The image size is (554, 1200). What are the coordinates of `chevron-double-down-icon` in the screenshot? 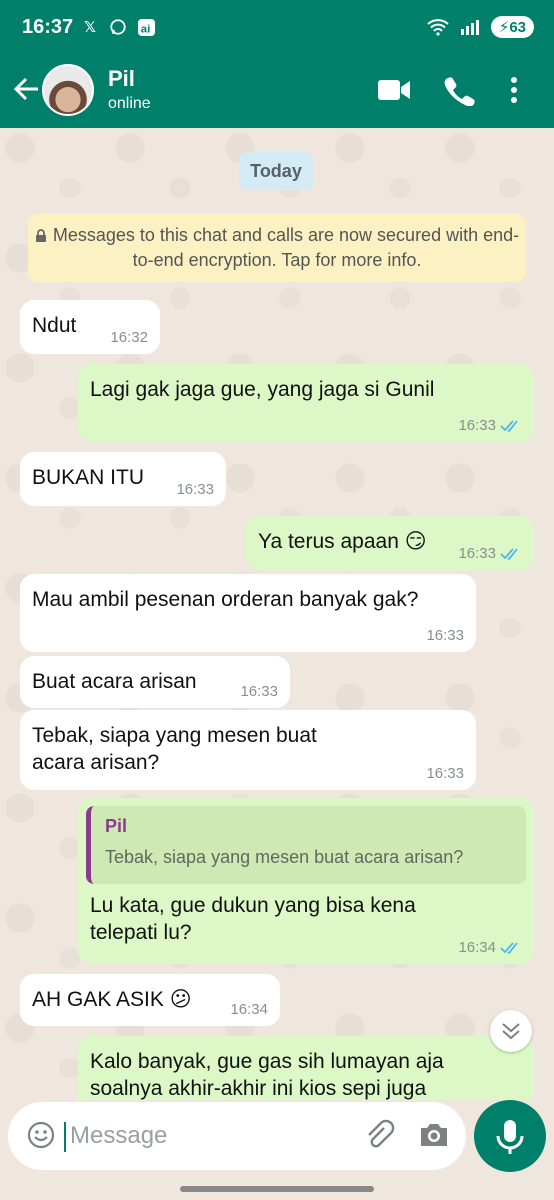 It's located at (511, 1031).